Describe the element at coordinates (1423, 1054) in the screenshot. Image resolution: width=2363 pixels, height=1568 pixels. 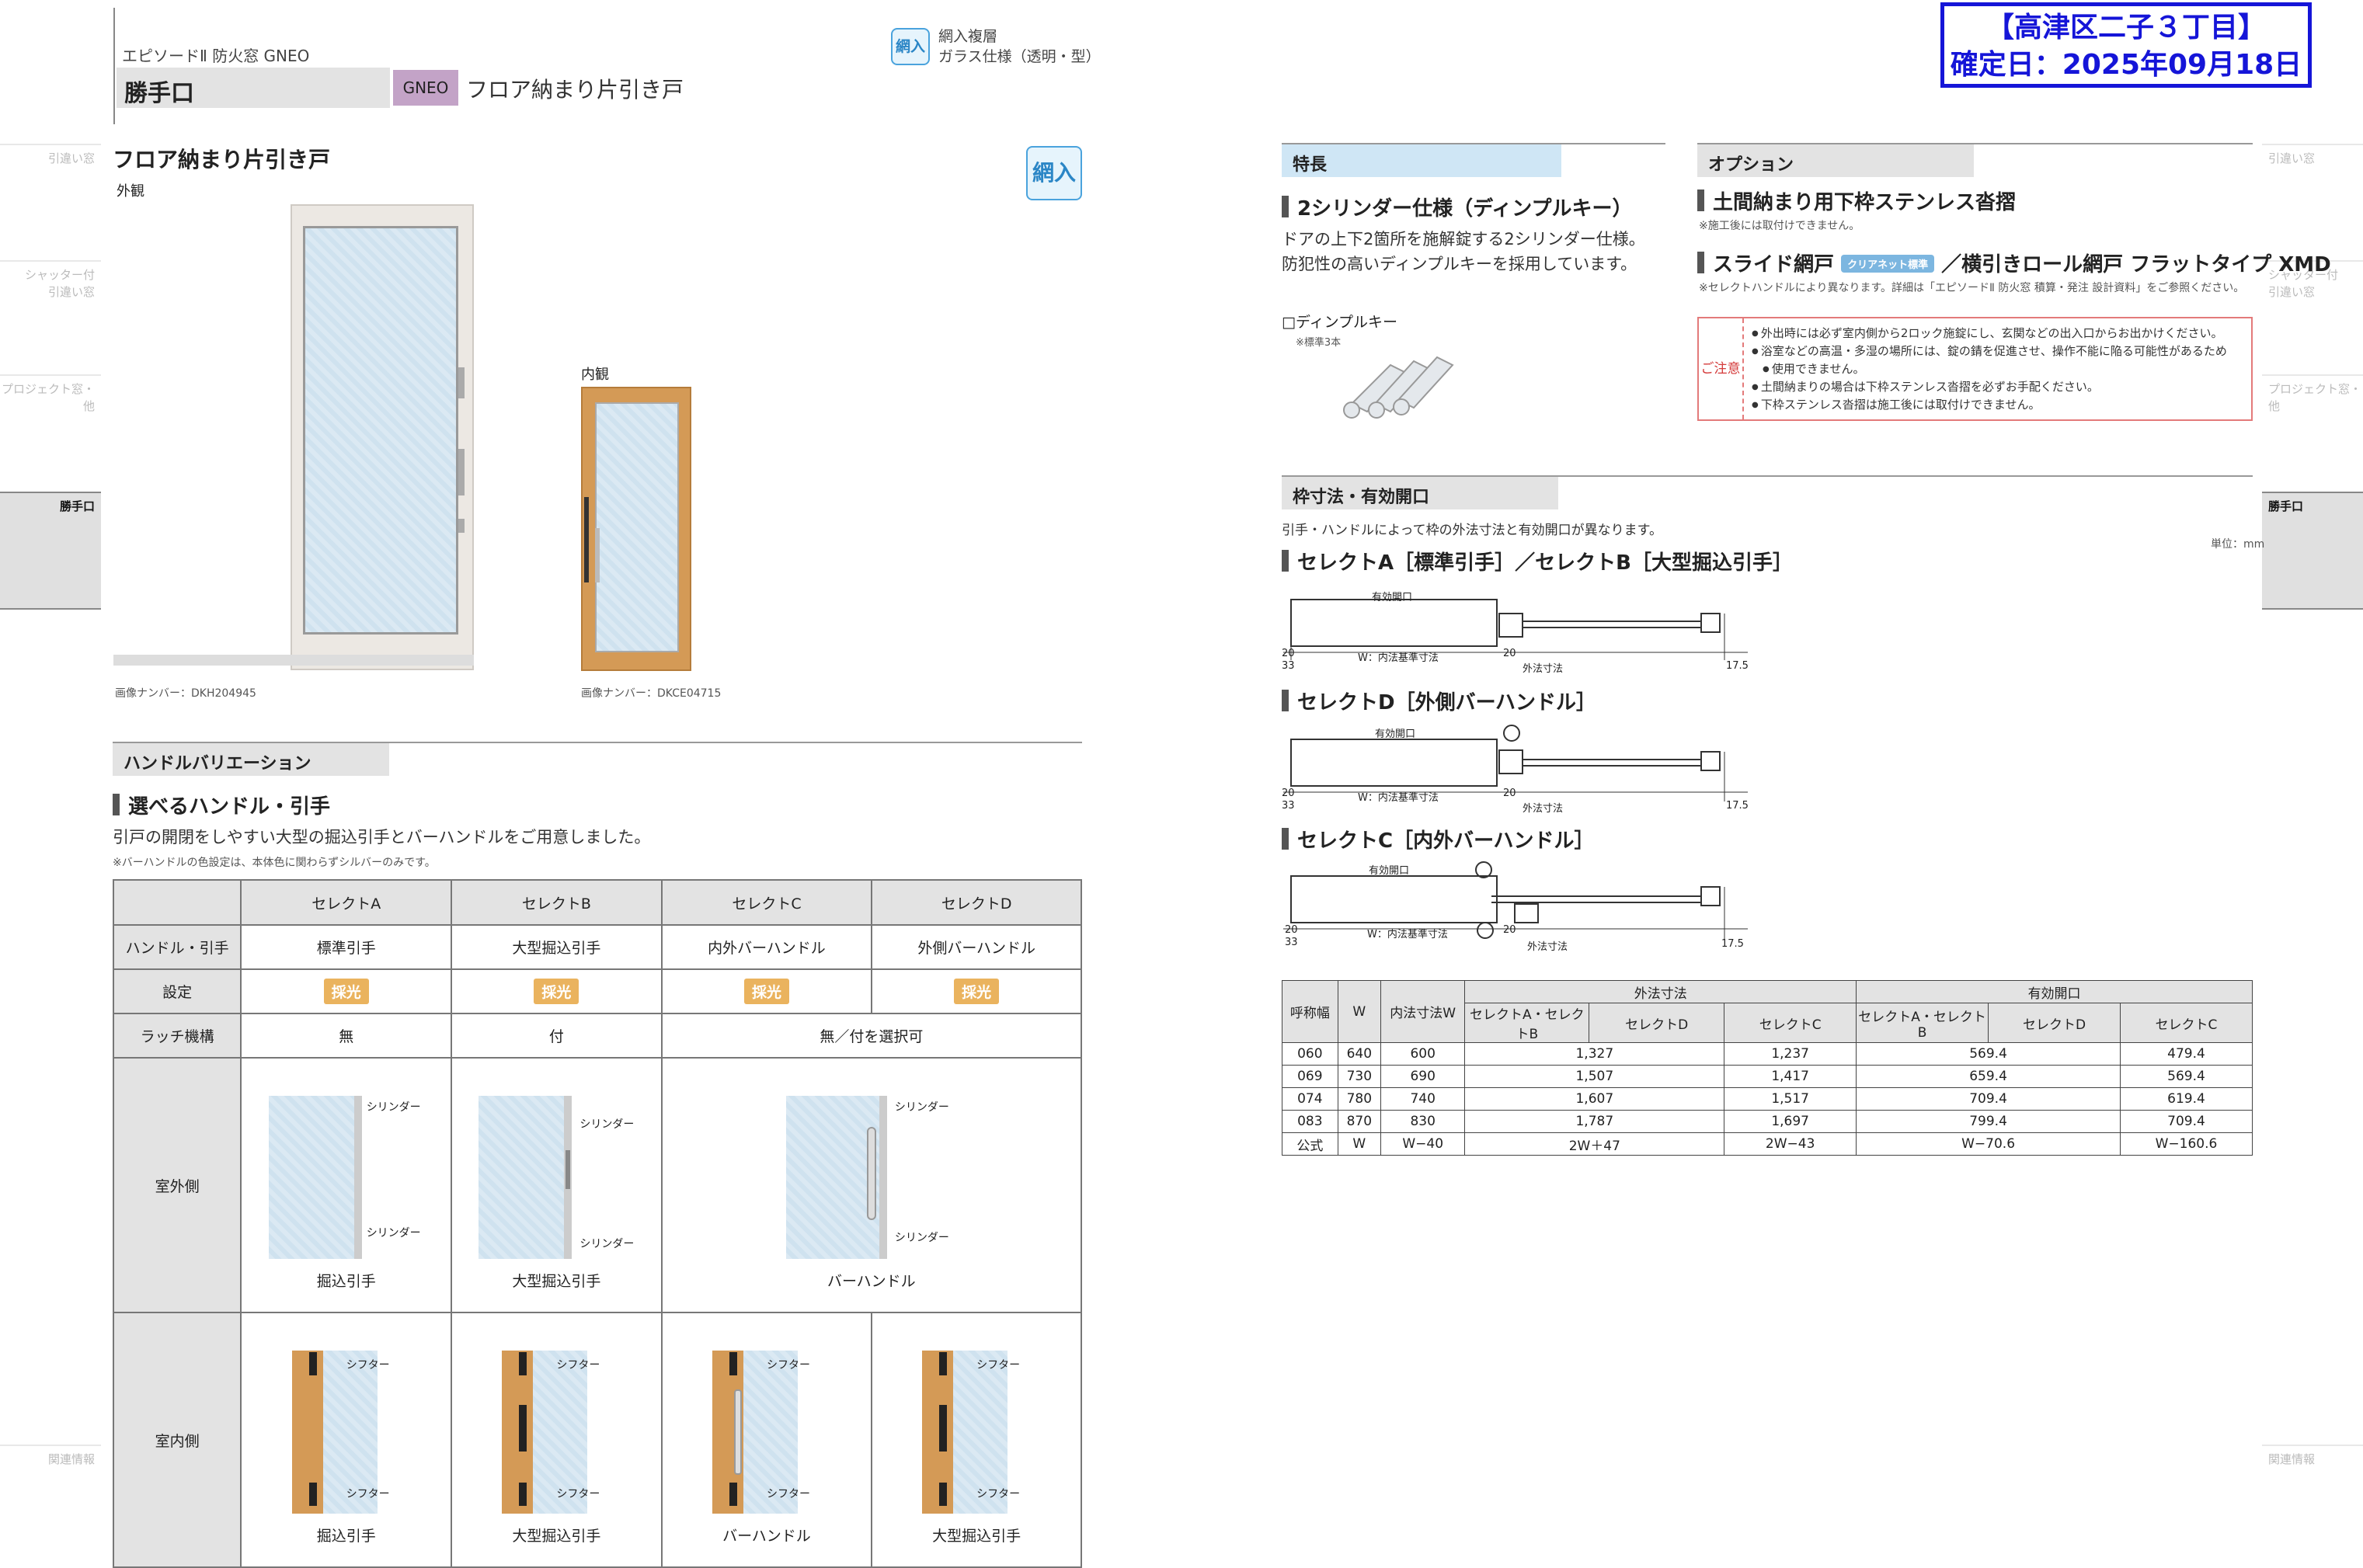
I see `cell-inner: 600` at that location.